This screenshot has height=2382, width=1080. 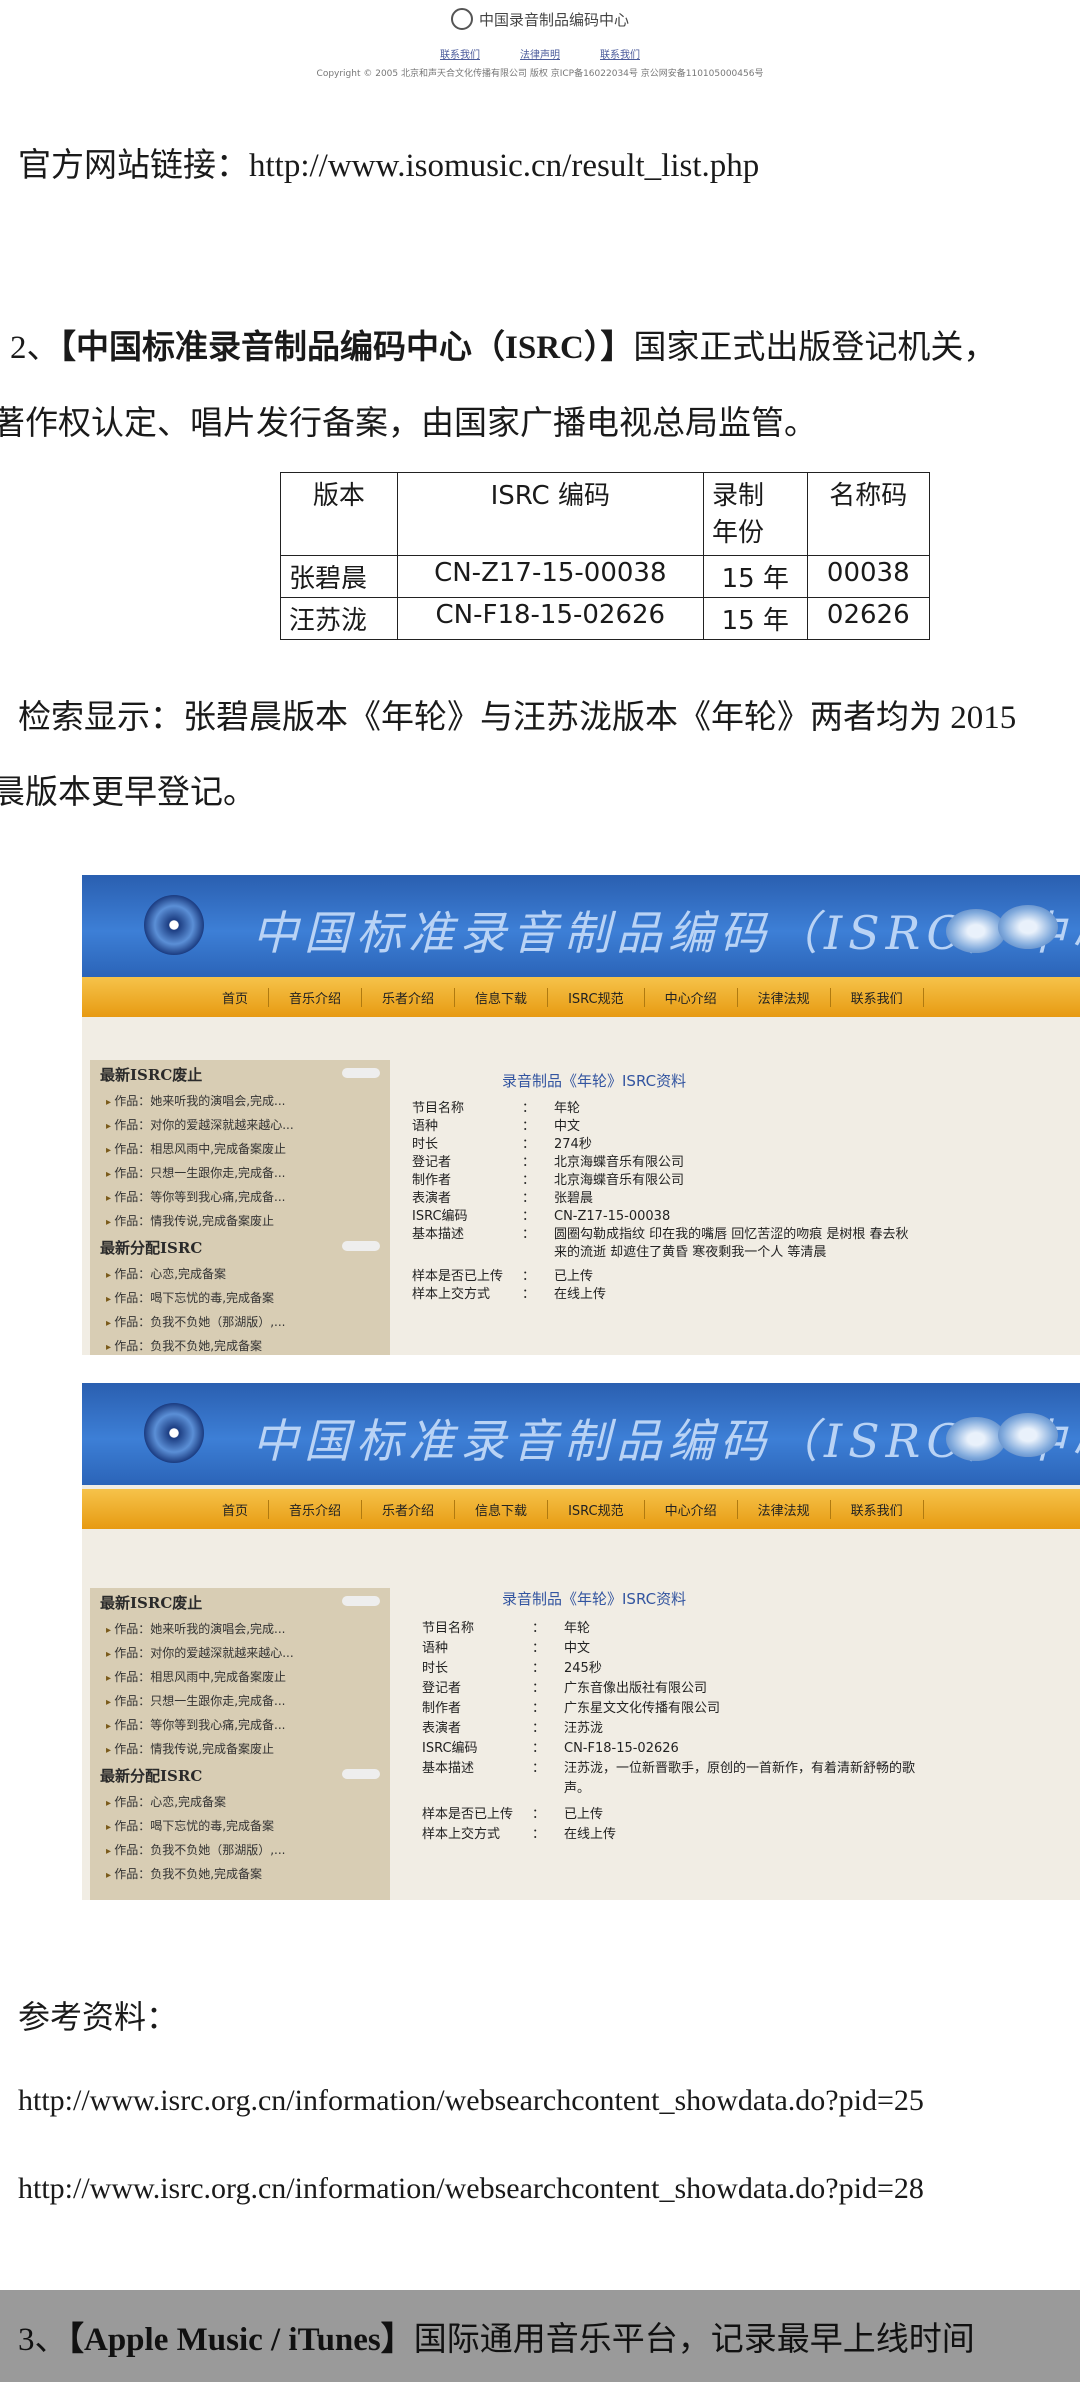 I want to click on section-3-number: 3、, so click(x=43, y=2340).